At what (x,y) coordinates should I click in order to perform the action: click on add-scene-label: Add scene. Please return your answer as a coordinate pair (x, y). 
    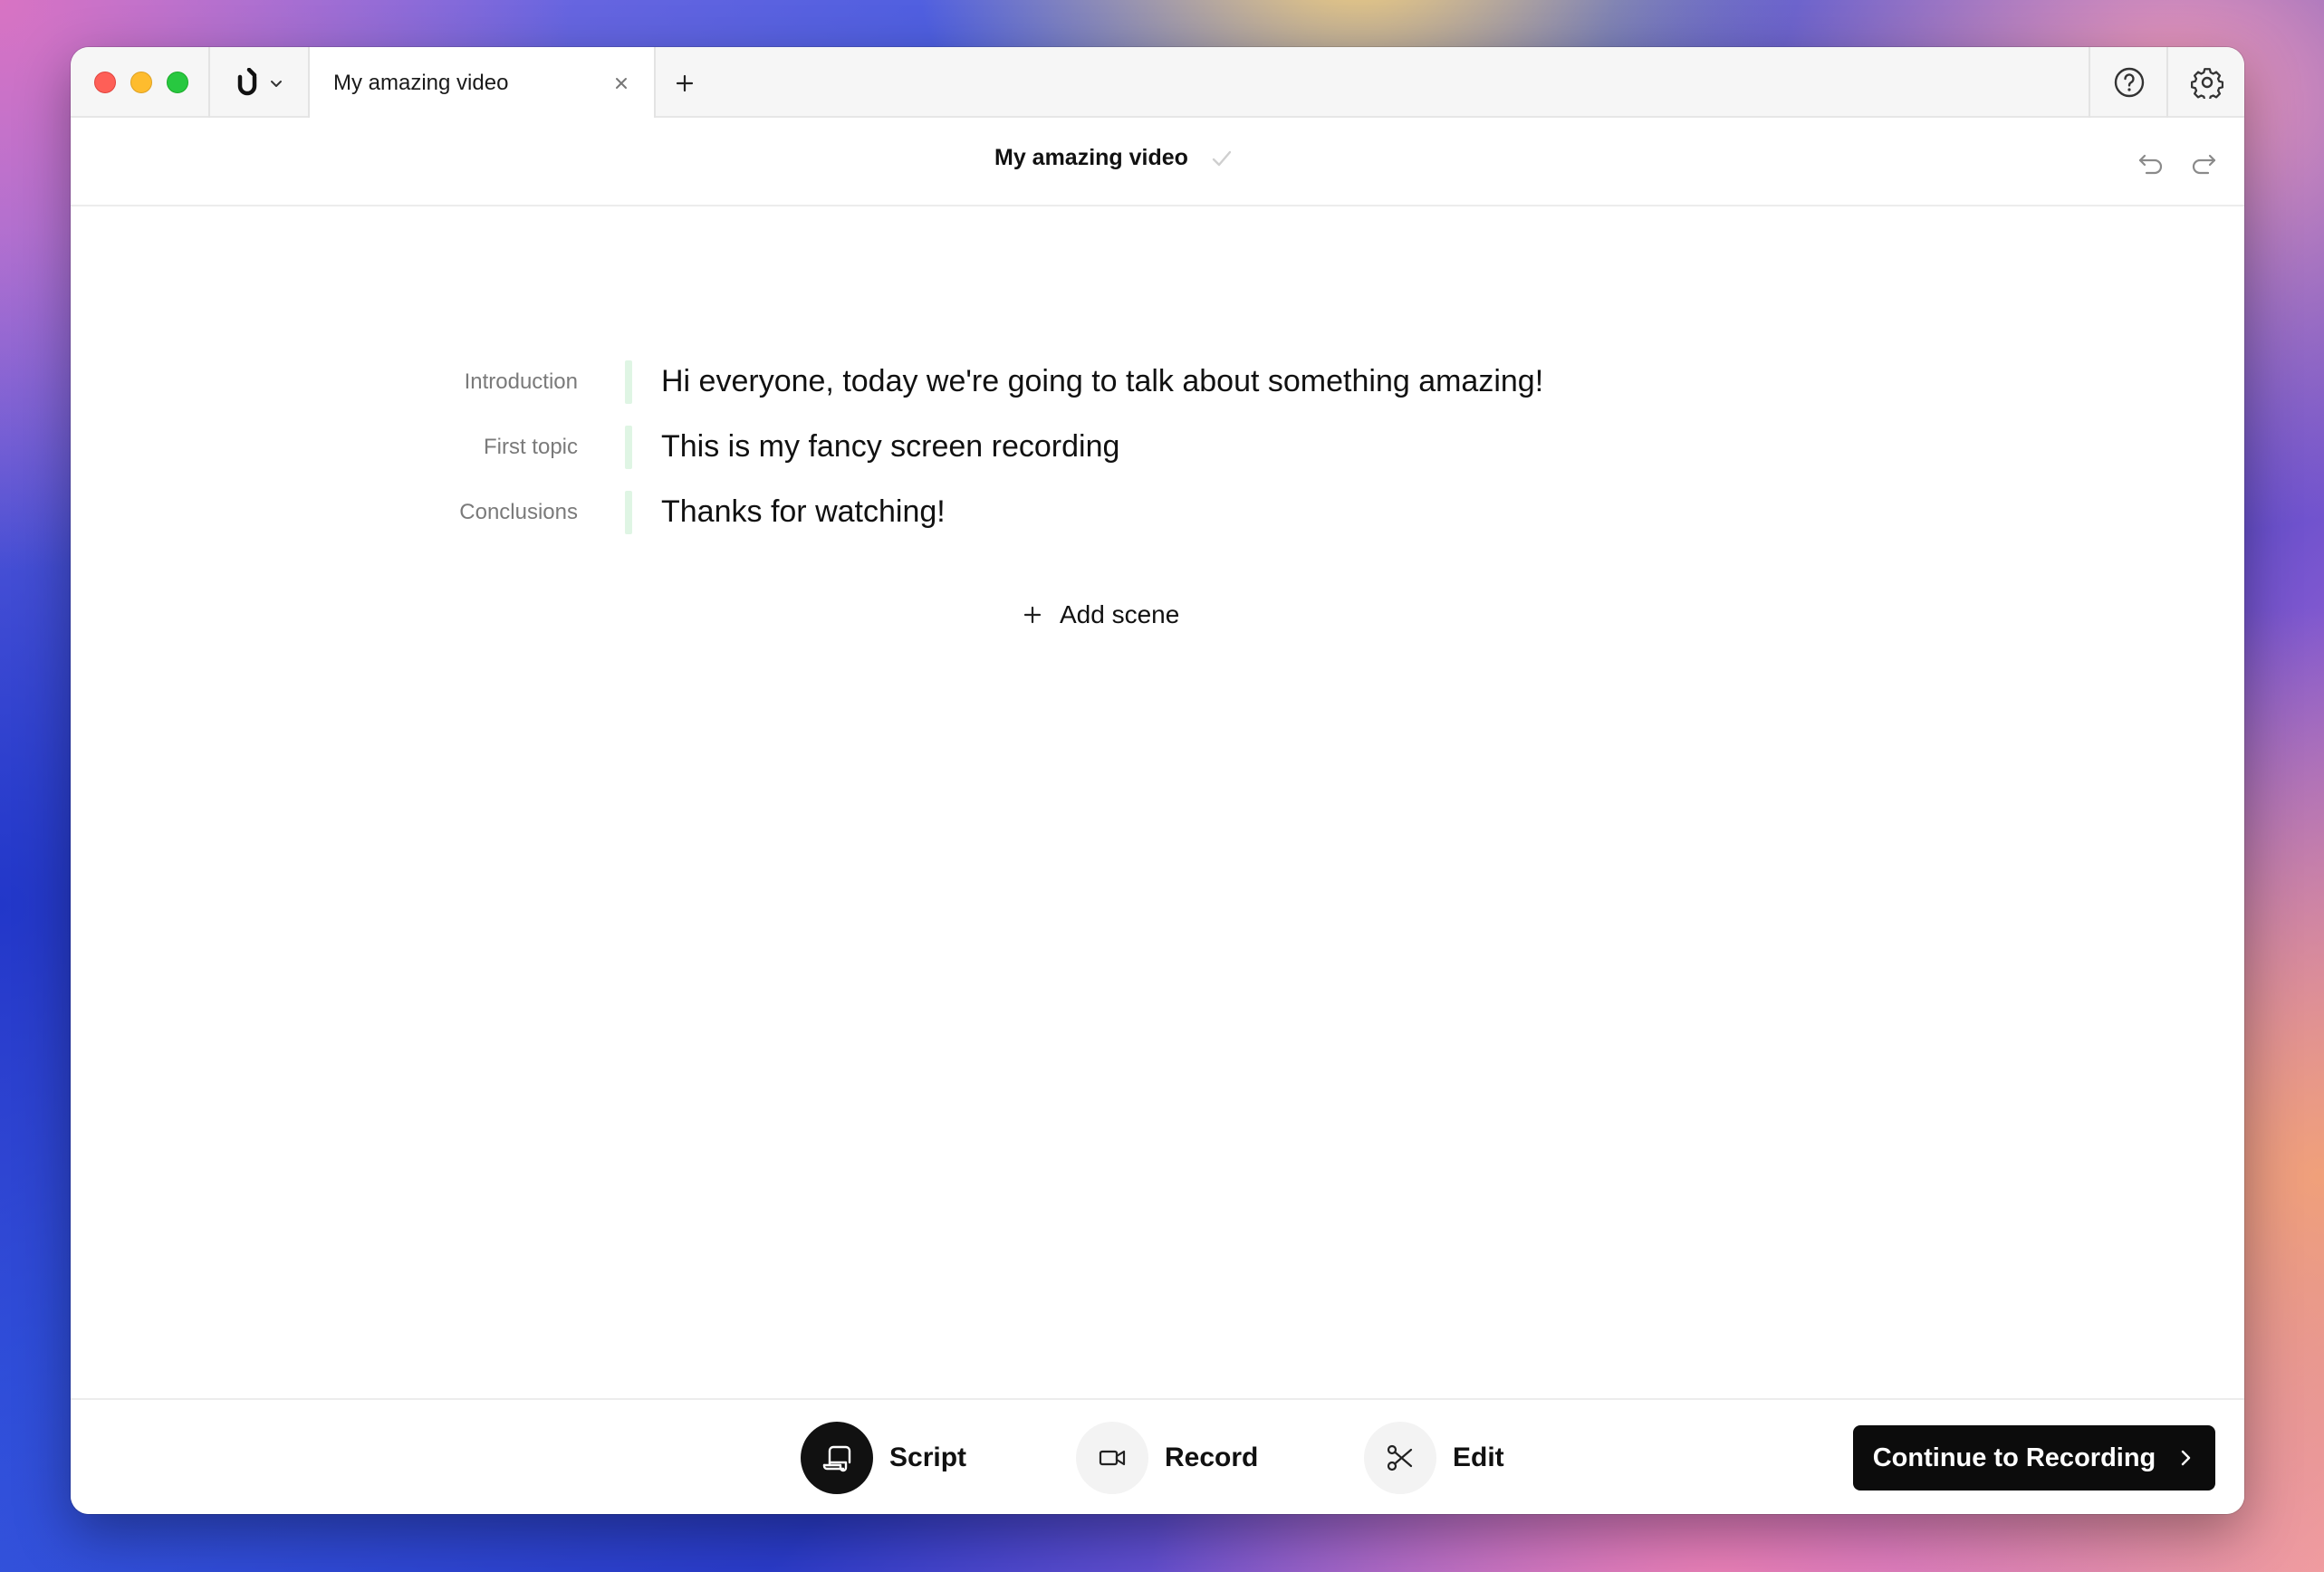
    Looking at the image, I should click on (1120, 614).